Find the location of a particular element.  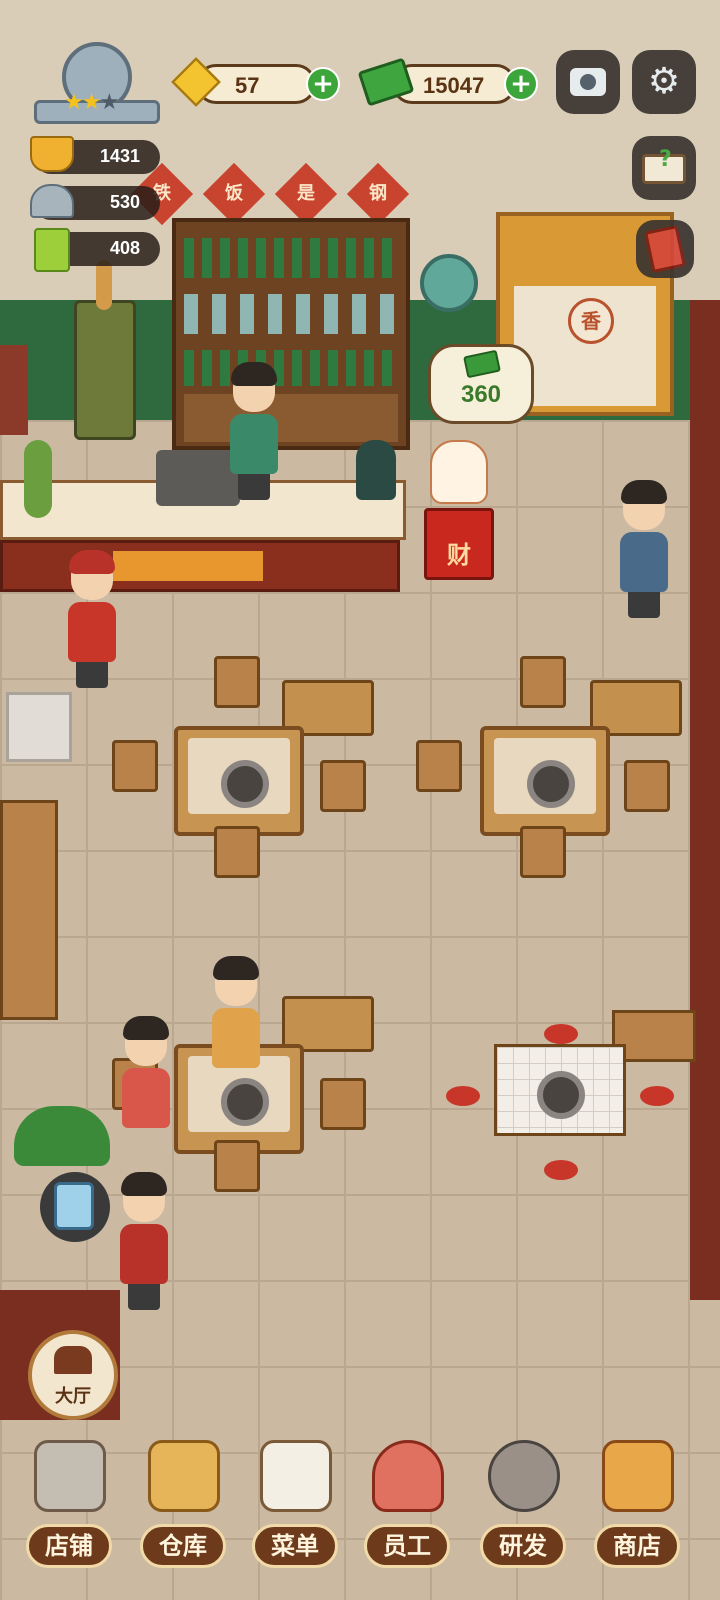

stat-recipes: 408 is located at coordinates (97, 250).